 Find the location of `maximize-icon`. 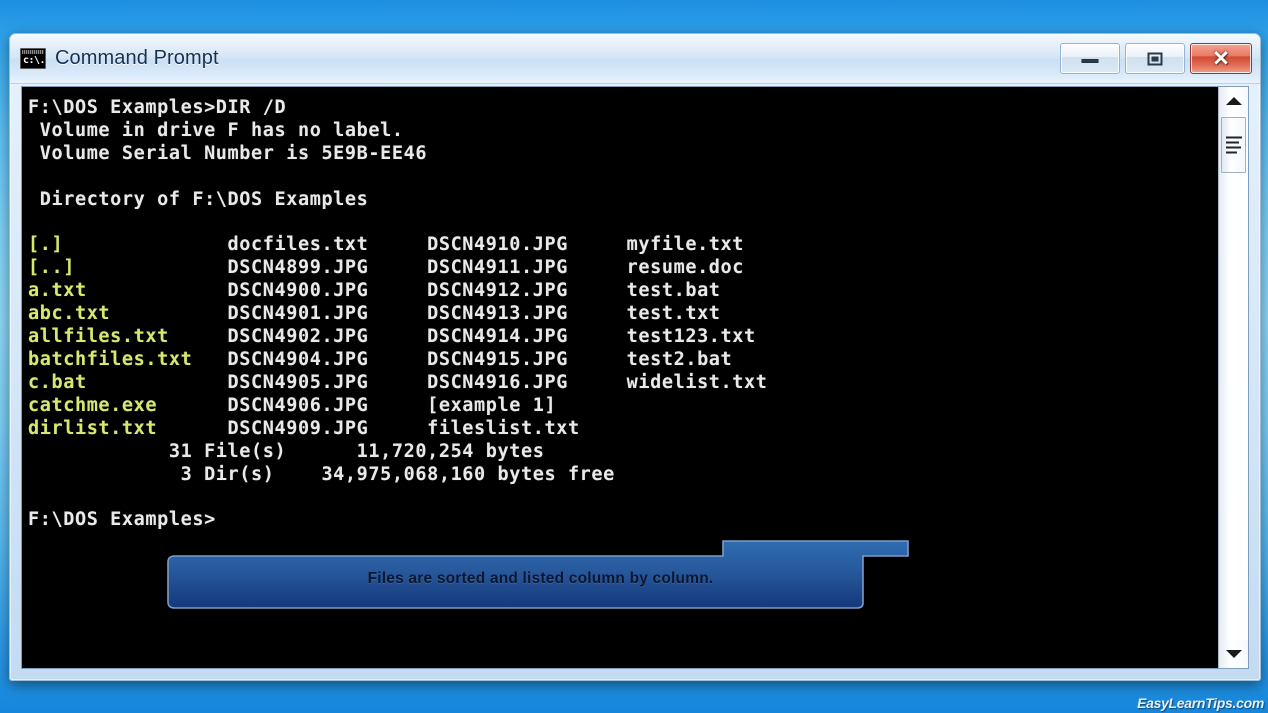

maximize-icon is located at coordinates (1155, 58).